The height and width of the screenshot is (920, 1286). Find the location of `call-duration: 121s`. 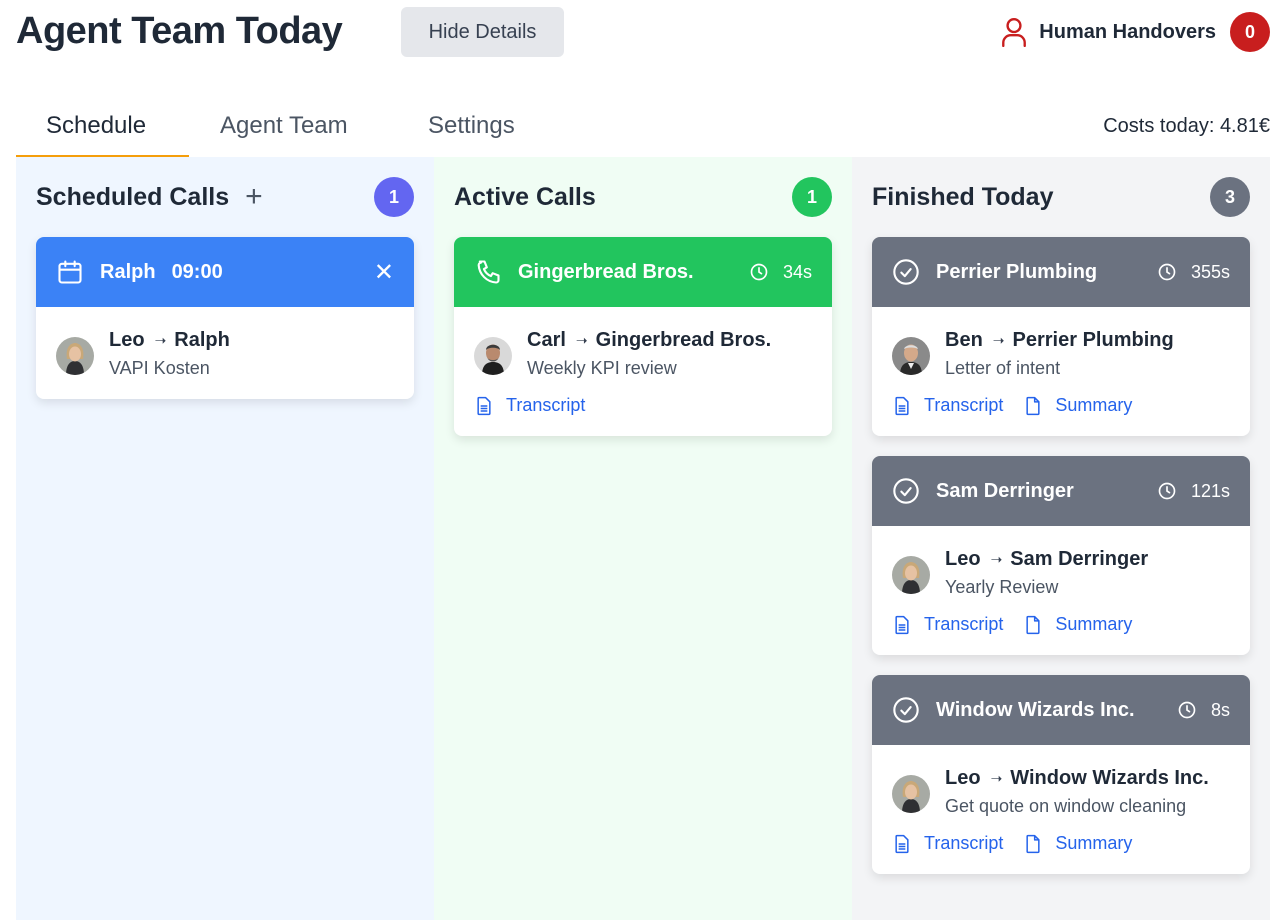

call-duration: 121s is located at coordinates (1193, 491).